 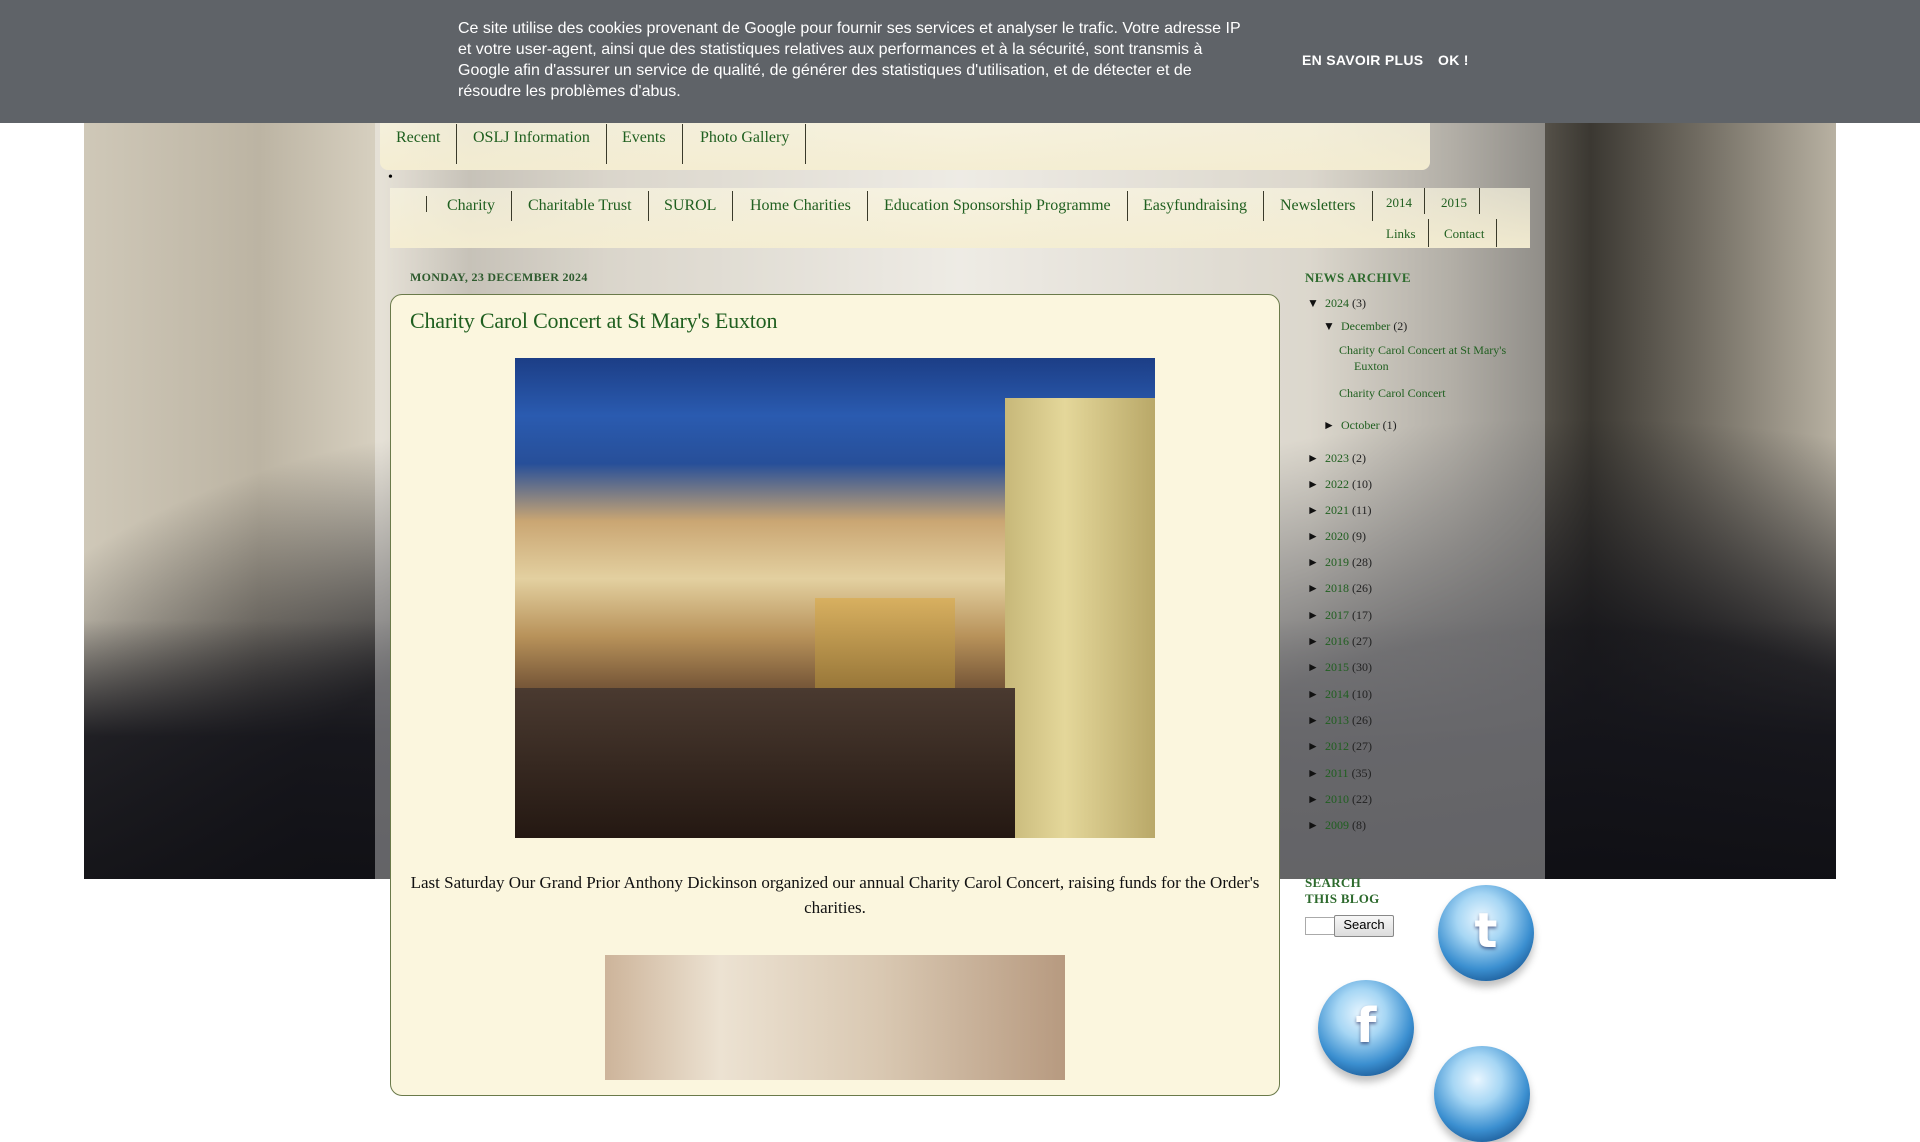 What do you see at coordinates (691, 206) in the screenshot?
I see `tab-surol: SUROL` at bounding box center [691, 206].